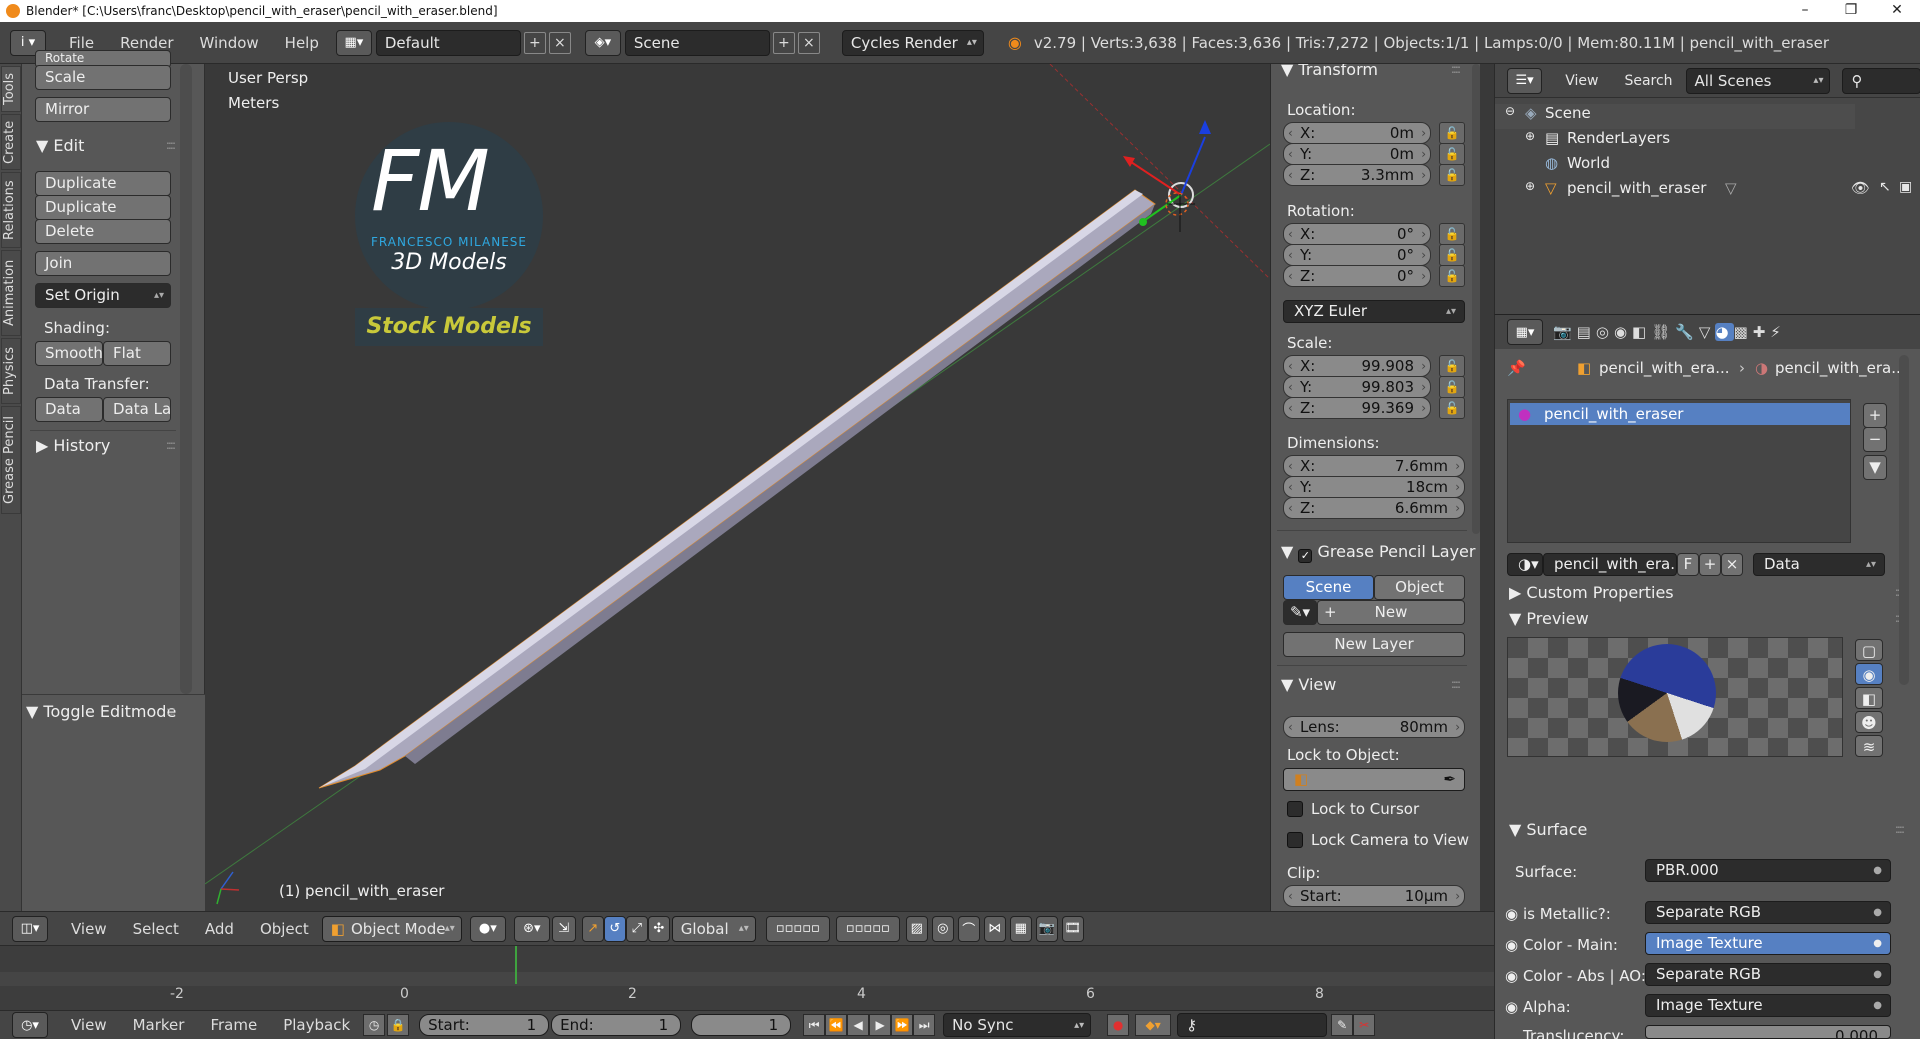 This screenshot has height=1039, width=1920. I want to click on selectability-cursor-icon: ↖, so click(1885, 187).